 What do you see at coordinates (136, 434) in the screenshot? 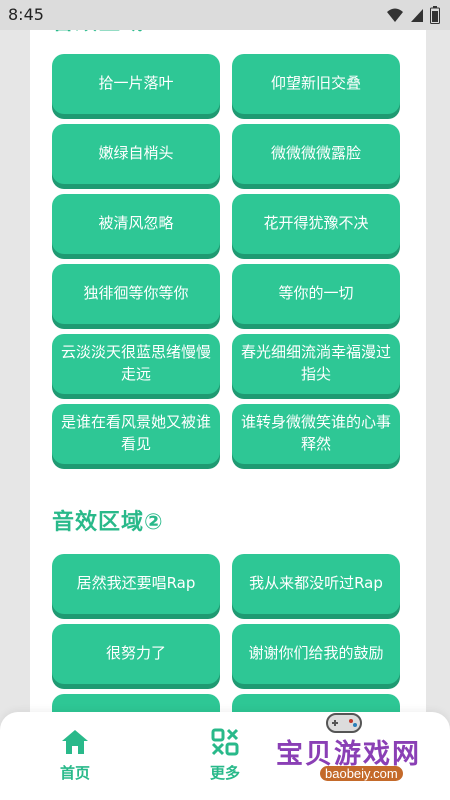
I see `sound-button: 是谁在看风景她又被谁看见` at bounding box center [136, 434].